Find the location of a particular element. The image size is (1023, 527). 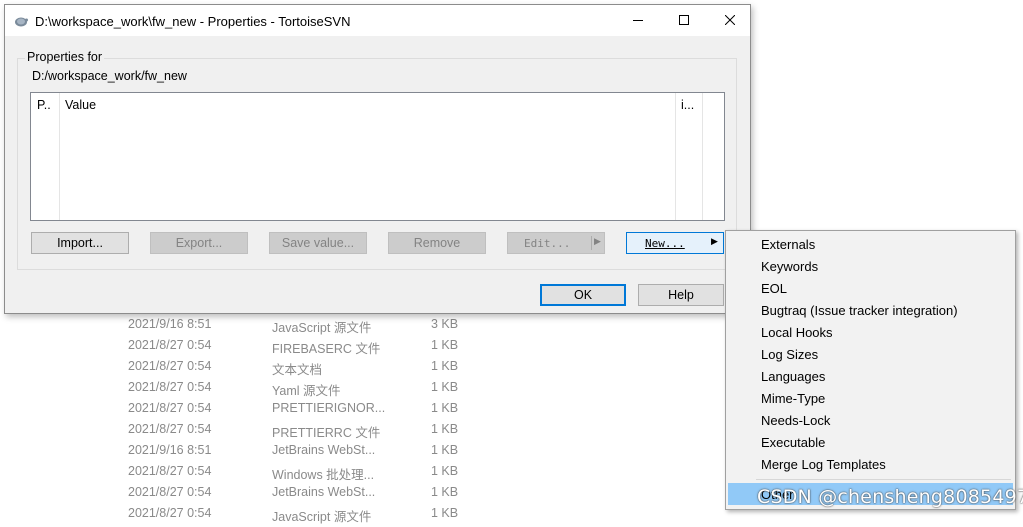

menu-item-label: Executable is located at coordinates (793, 442).